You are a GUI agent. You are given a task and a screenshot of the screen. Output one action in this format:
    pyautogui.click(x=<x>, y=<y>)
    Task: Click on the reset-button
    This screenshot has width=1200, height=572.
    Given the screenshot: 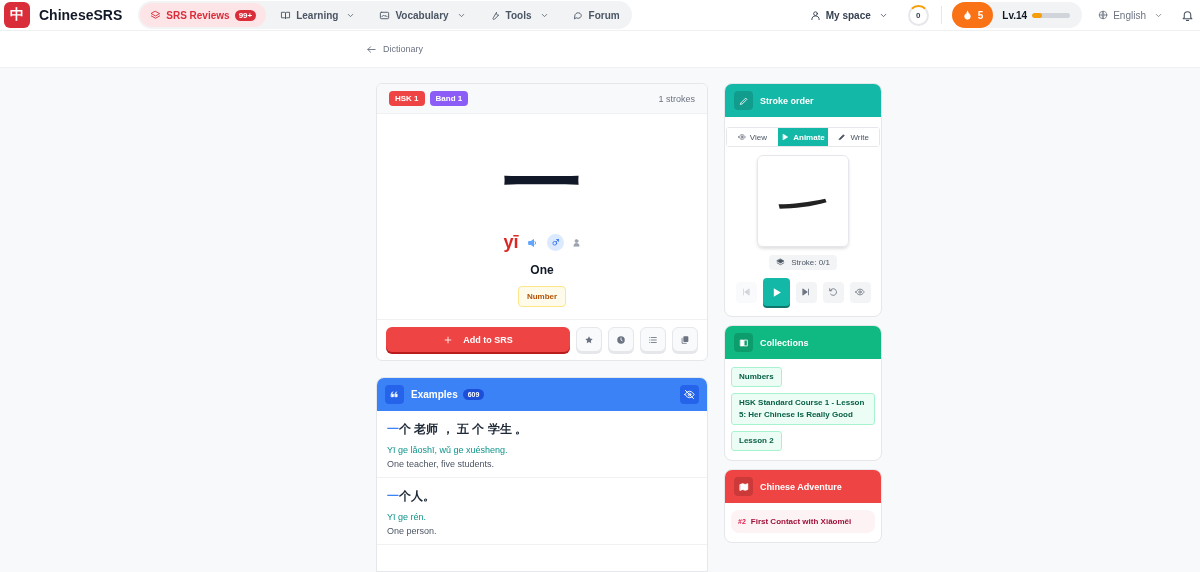 What is the action you would take?
    pyautogui.click(x=833, y=292)
    